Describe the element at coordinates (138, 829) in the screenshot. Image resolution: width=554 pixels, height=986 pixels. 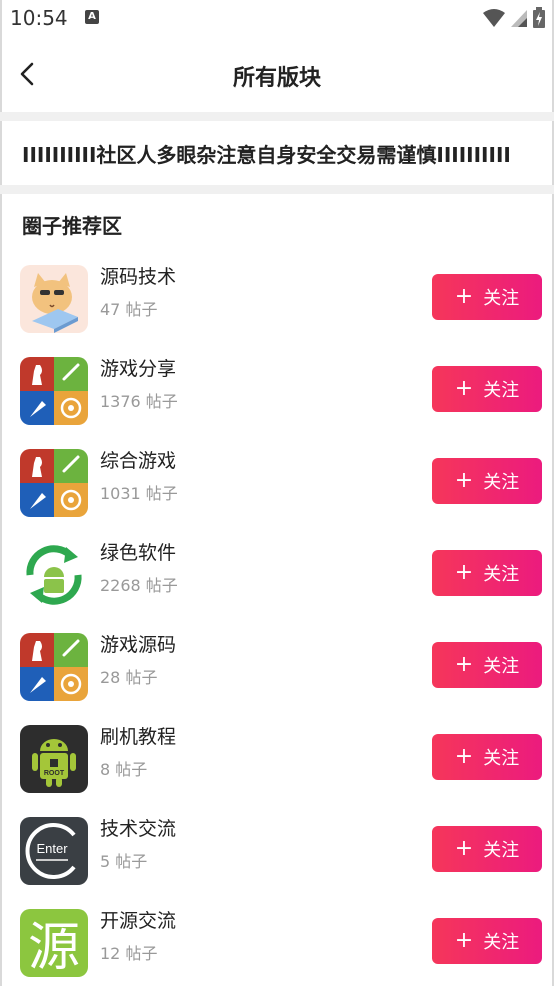
I see `item-name: 技术交流` at that location.